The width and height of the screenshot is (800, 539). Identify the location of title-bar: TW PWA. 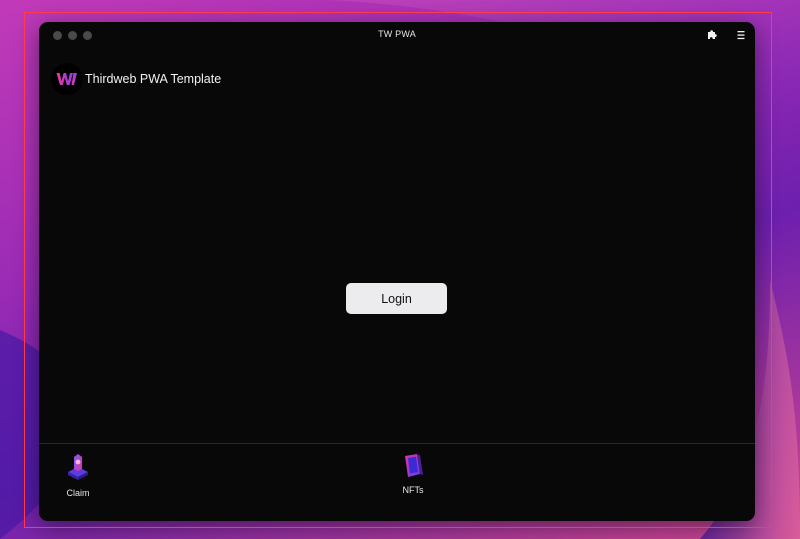
(397, 35).